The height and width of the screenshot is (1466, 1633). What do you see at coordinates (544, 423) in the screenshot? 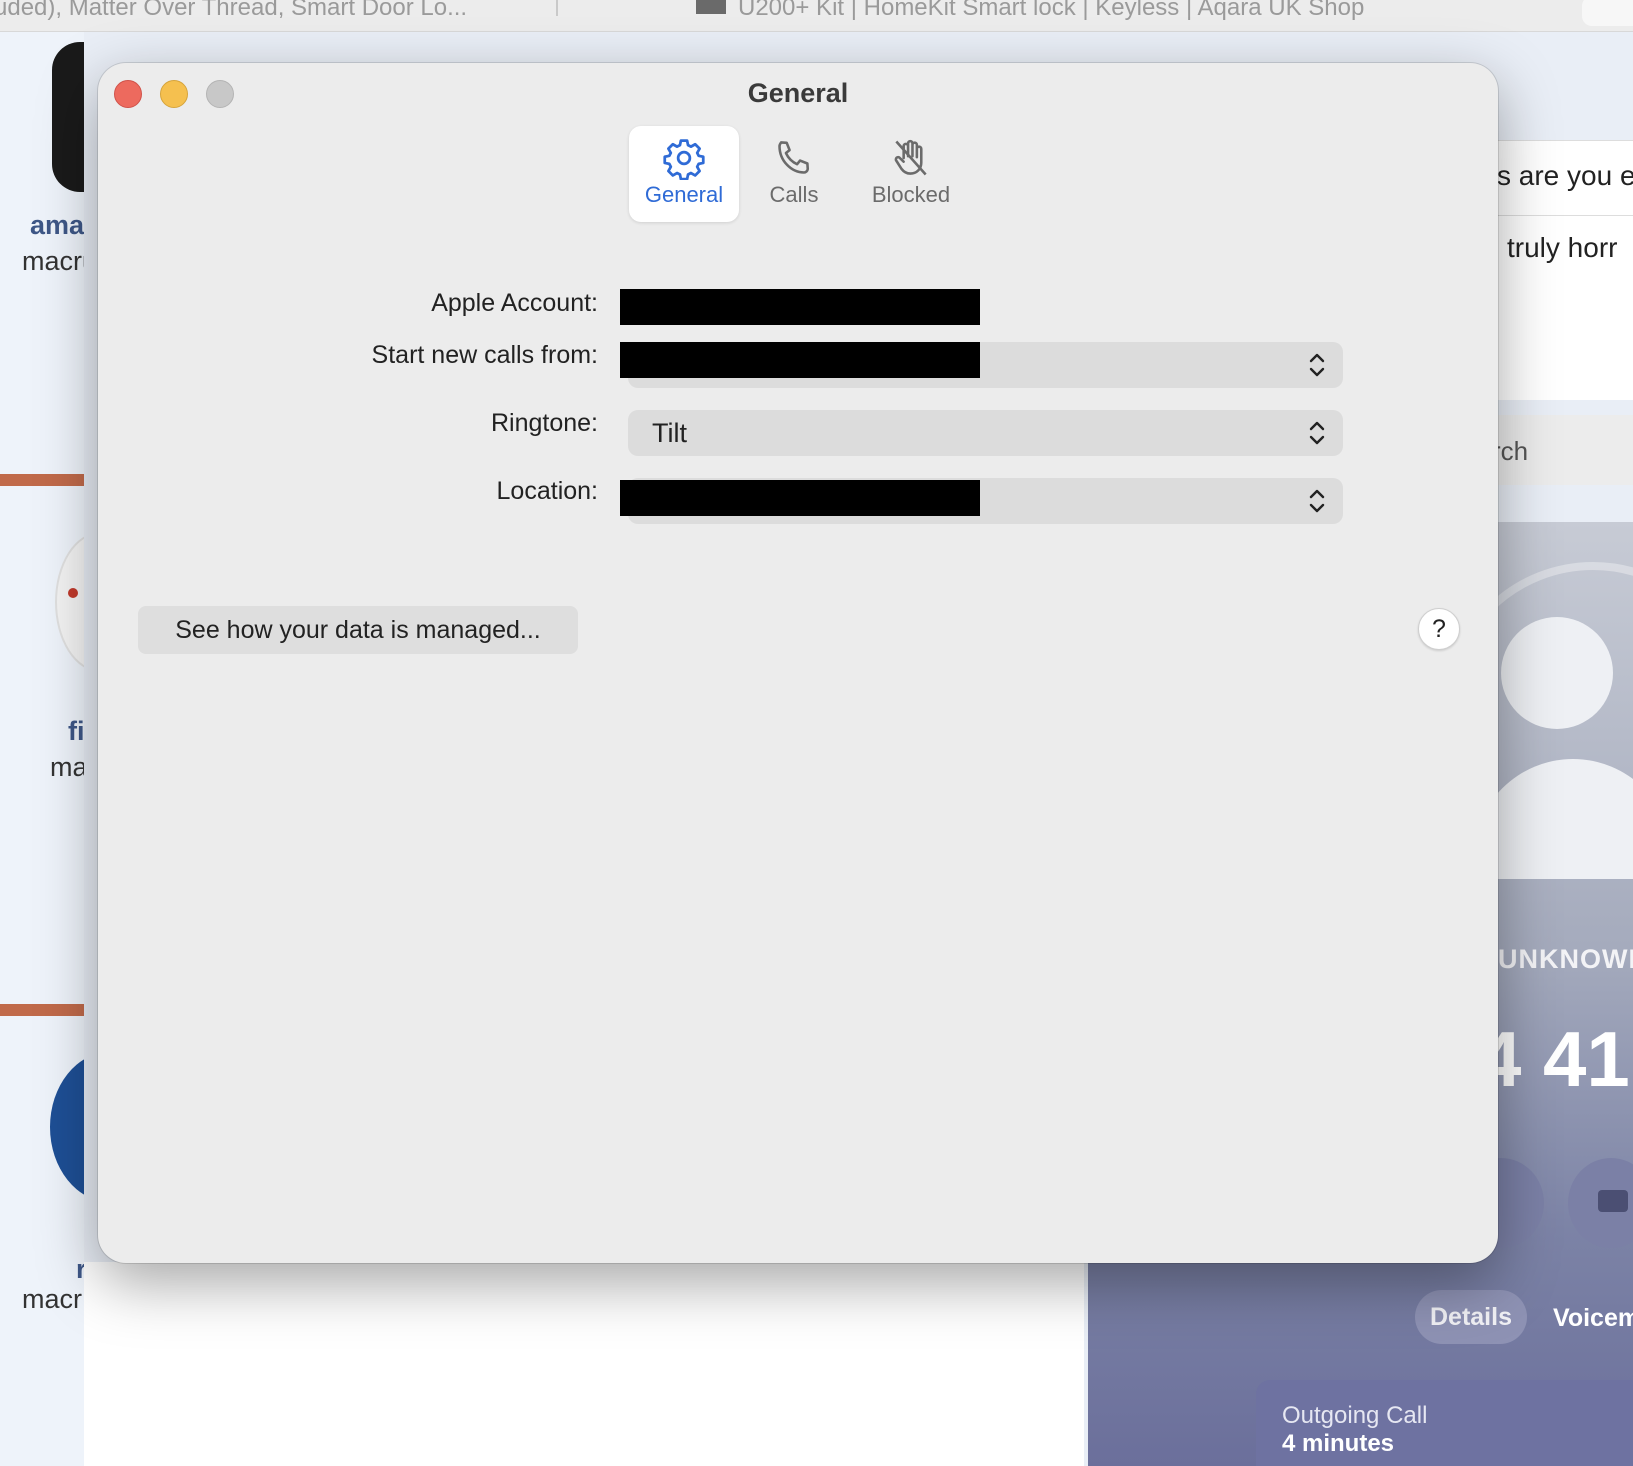
I see `ringtone-label: Ringtone:` at bounding box center [544, 423].